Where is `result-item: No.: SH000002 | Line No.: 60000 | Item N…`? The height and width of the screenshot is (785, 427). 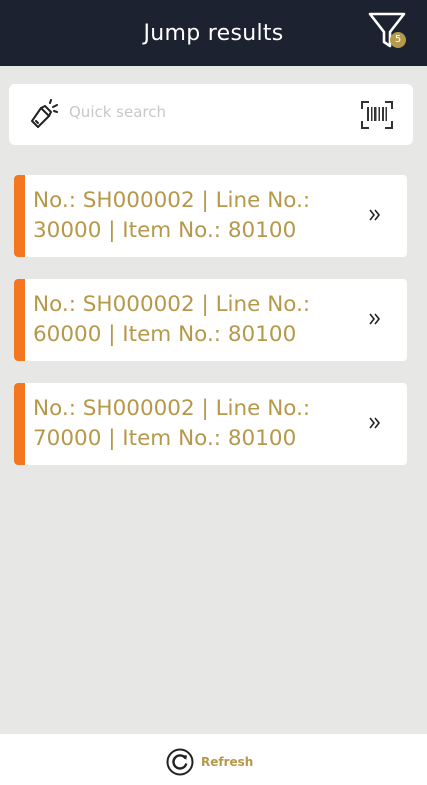
result-item: No.: SH000002 | Line No.: 60000 | Item N… is located at coordinates (210, 320).